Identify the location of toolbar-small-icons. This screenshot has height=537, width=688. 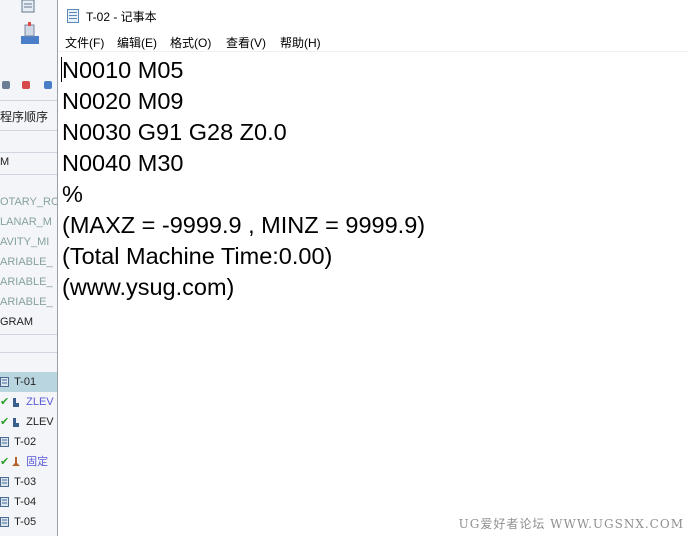
(28, 86).